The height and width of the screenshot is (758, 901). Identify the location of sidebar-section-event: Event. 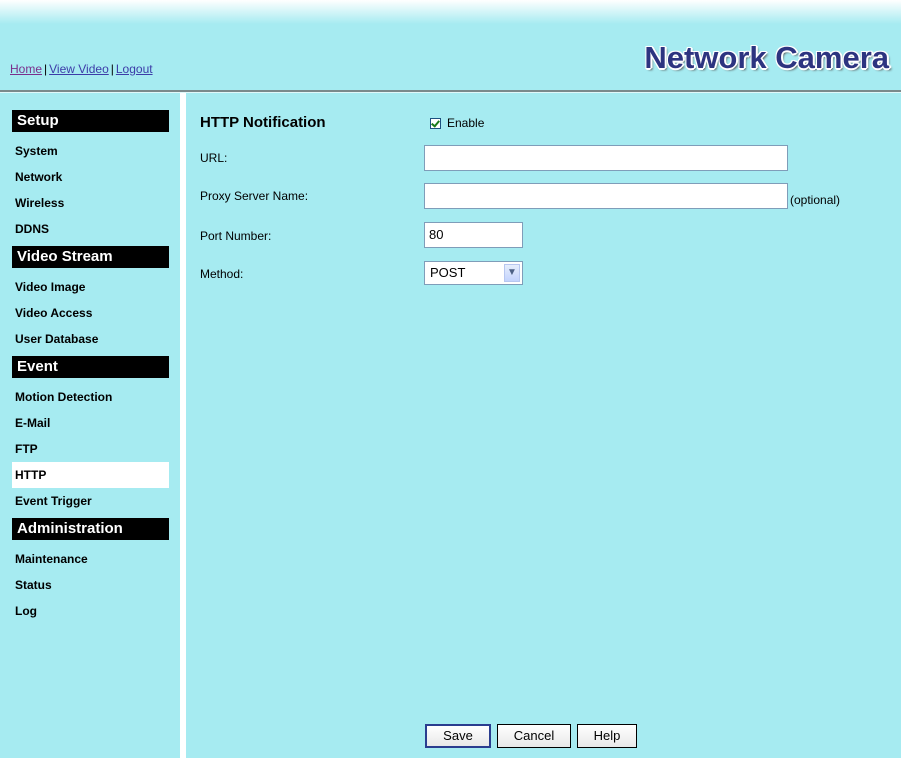
(90, 367).